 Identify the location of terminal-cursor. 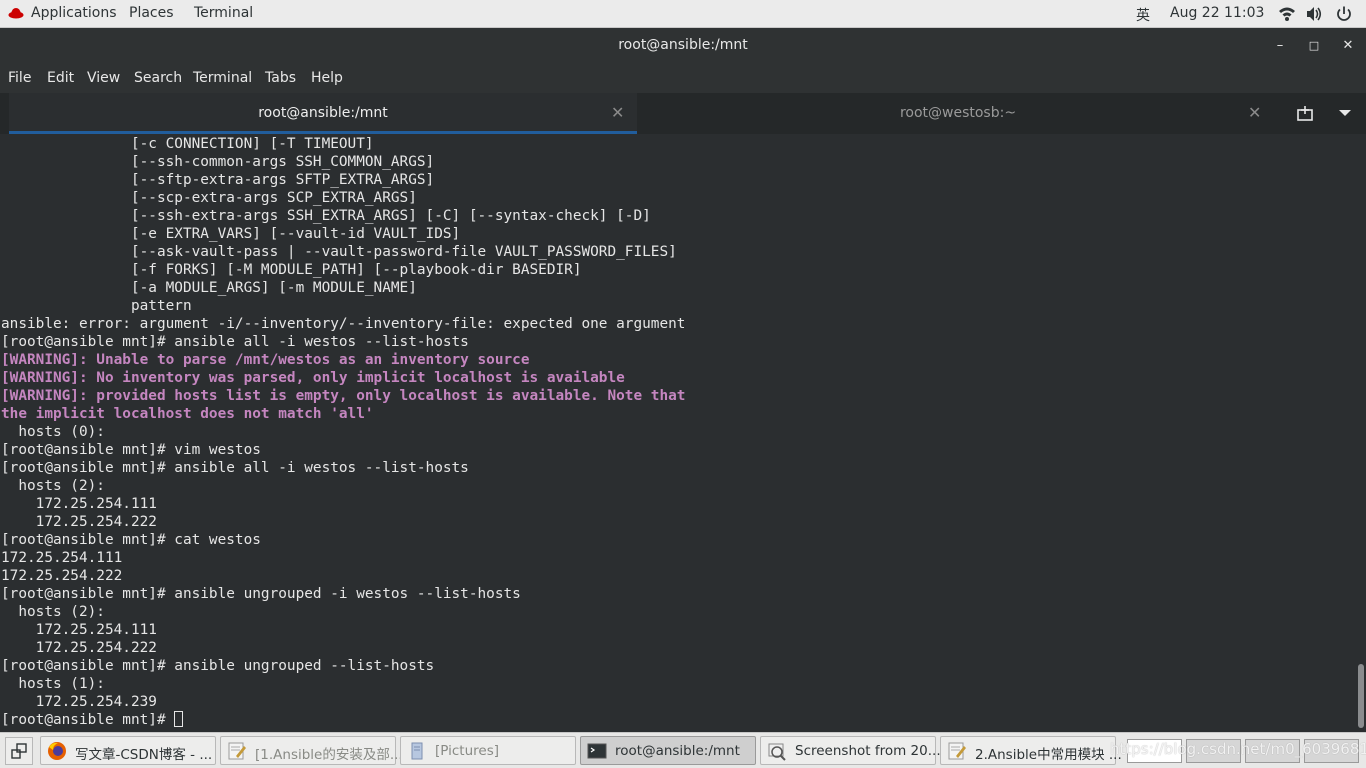
(179, 719).